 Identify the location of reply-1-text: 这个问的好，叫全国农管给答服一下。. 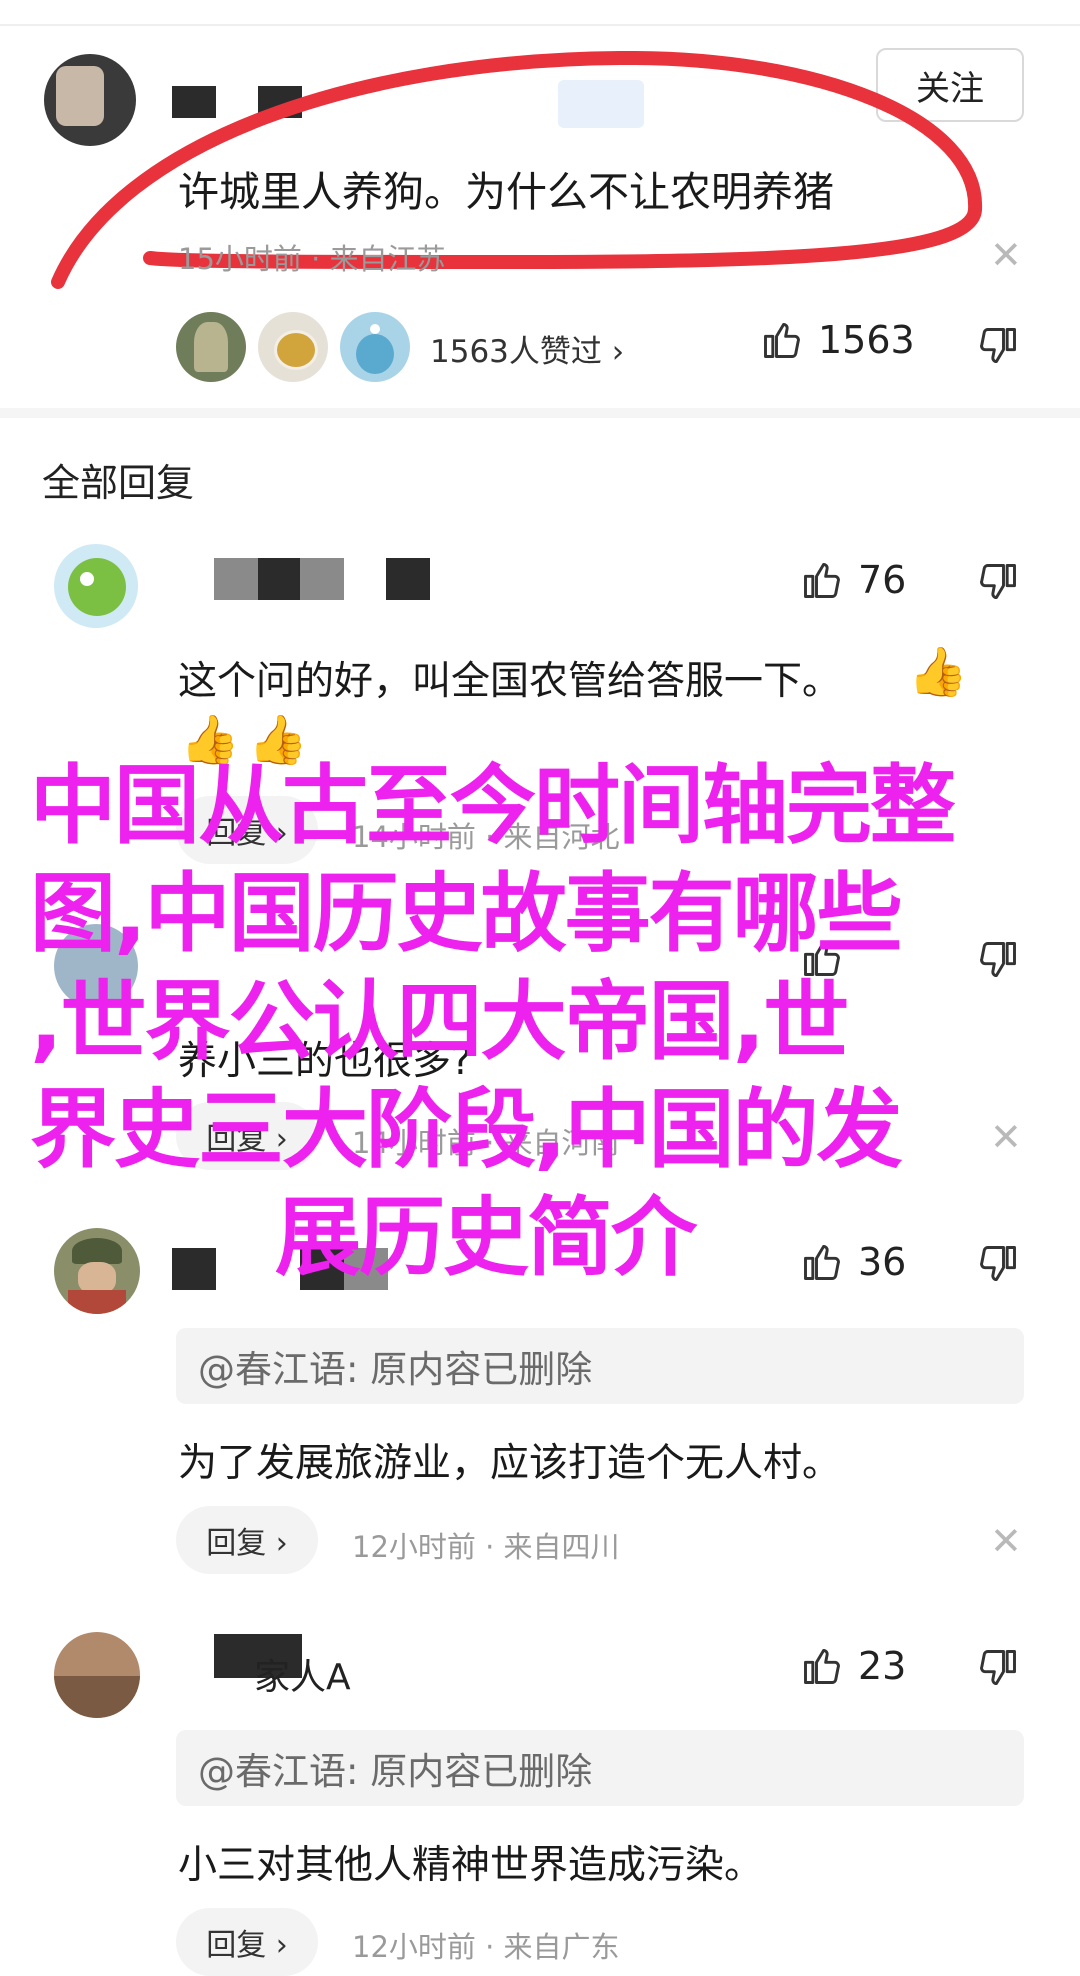
(510, 681).